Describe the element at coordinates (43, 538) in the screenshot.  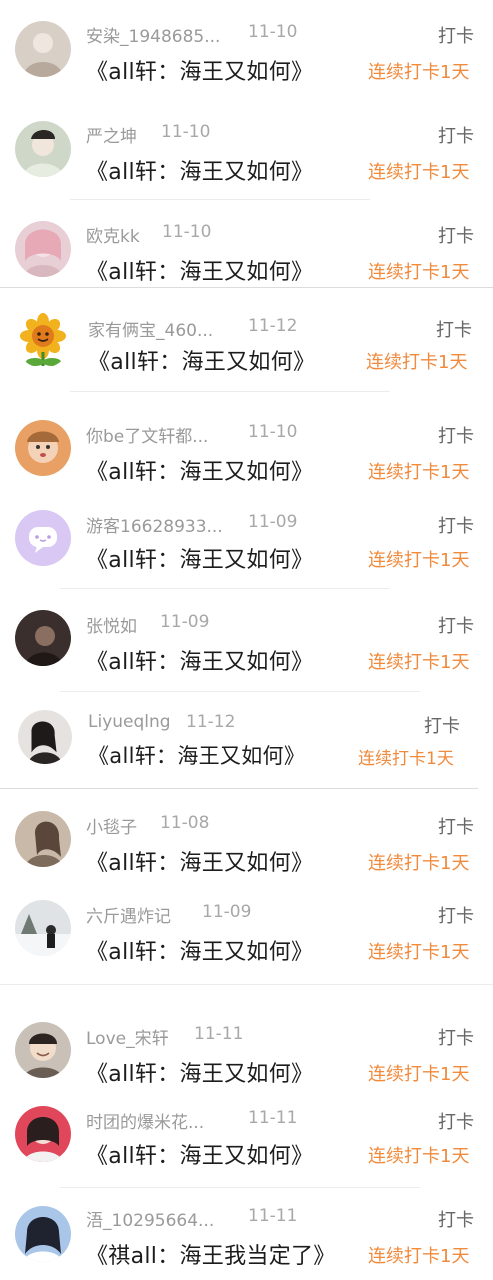
I see `chat-bubble-avatar` at that location.